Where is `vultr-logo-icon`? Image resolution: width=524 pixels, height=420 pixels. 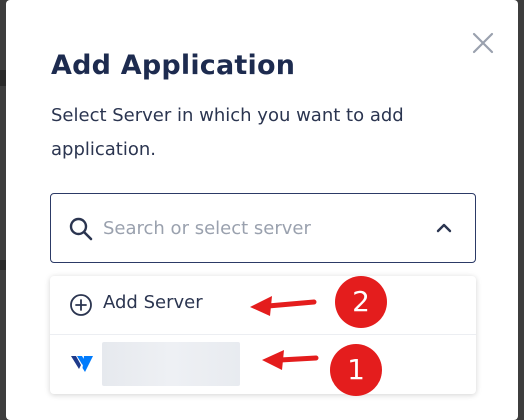
vultr-logo-icon is located at coordinates (82, 364).